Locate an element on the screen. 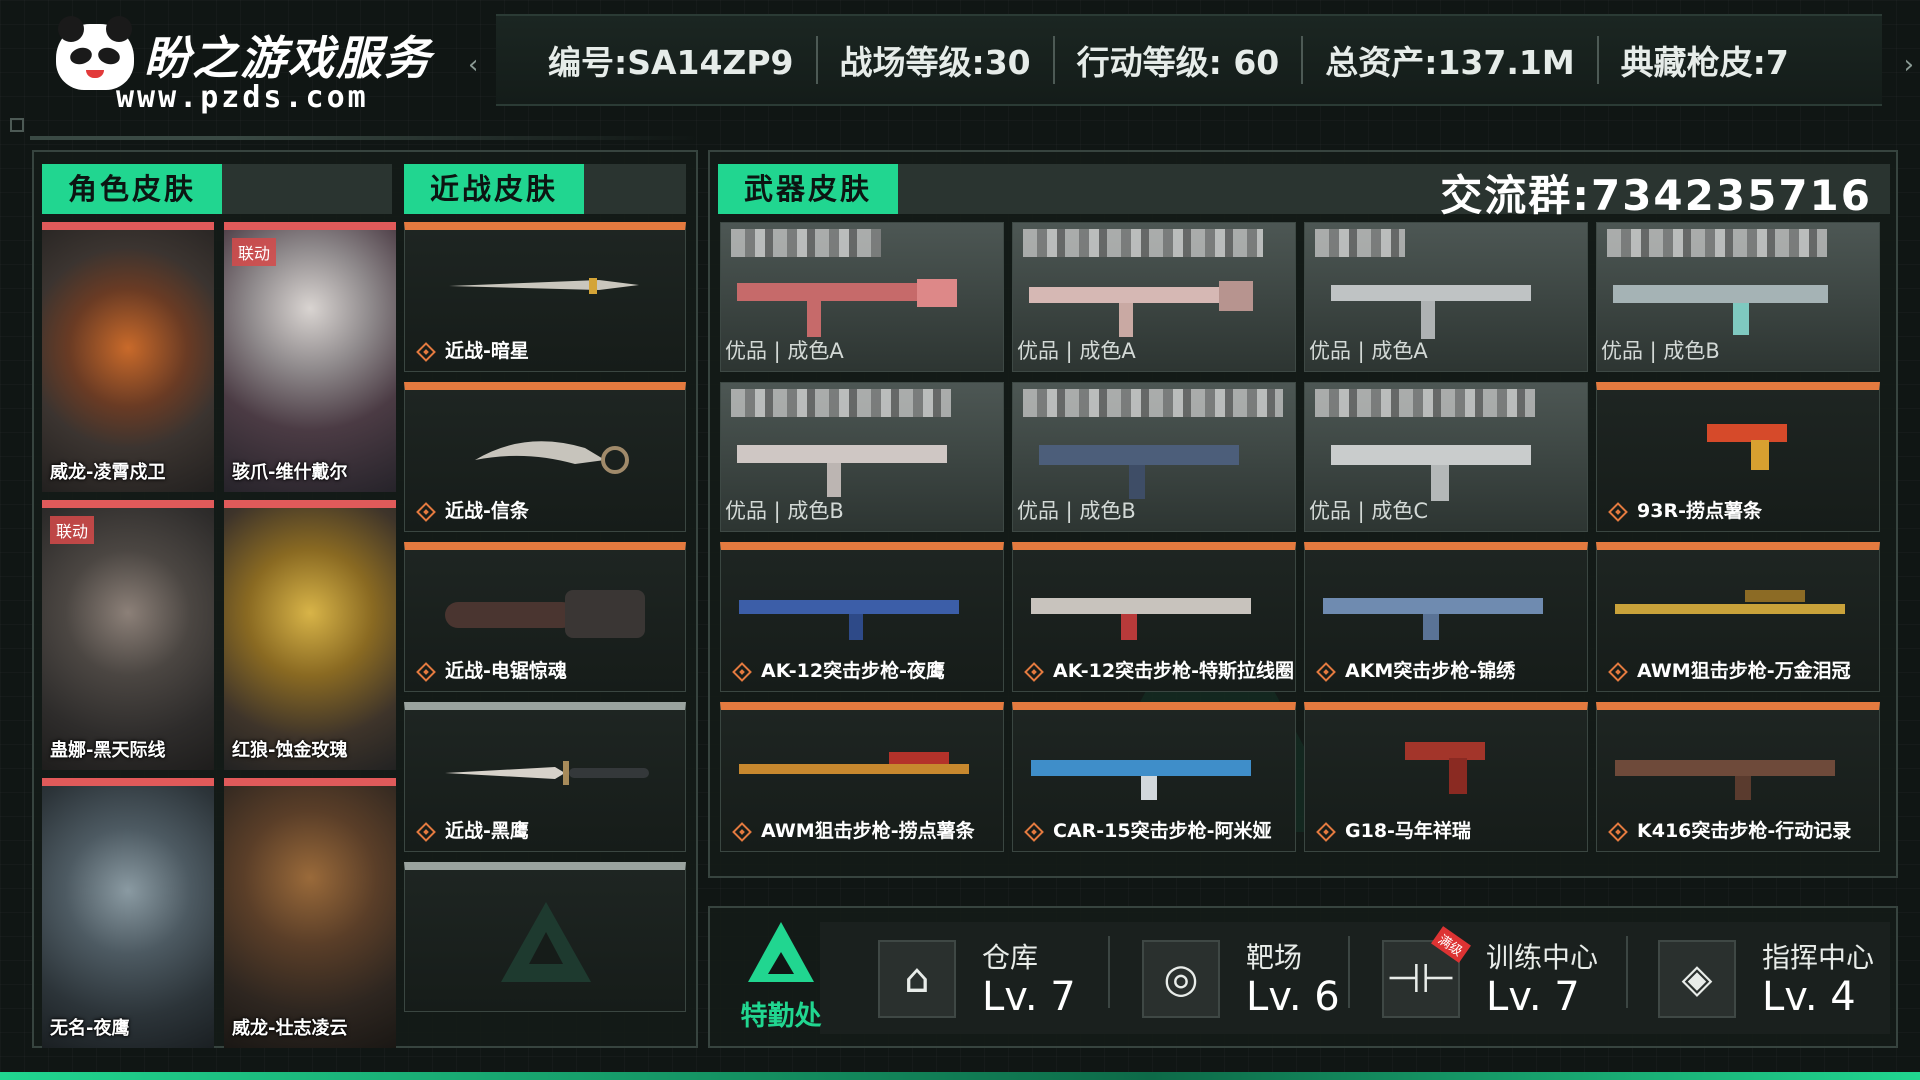 The width and height of the screenshot is (1920, 1080). weapon-card: CAR-15突击步枪-阿米娅 is located at coordinates (1154, 777).